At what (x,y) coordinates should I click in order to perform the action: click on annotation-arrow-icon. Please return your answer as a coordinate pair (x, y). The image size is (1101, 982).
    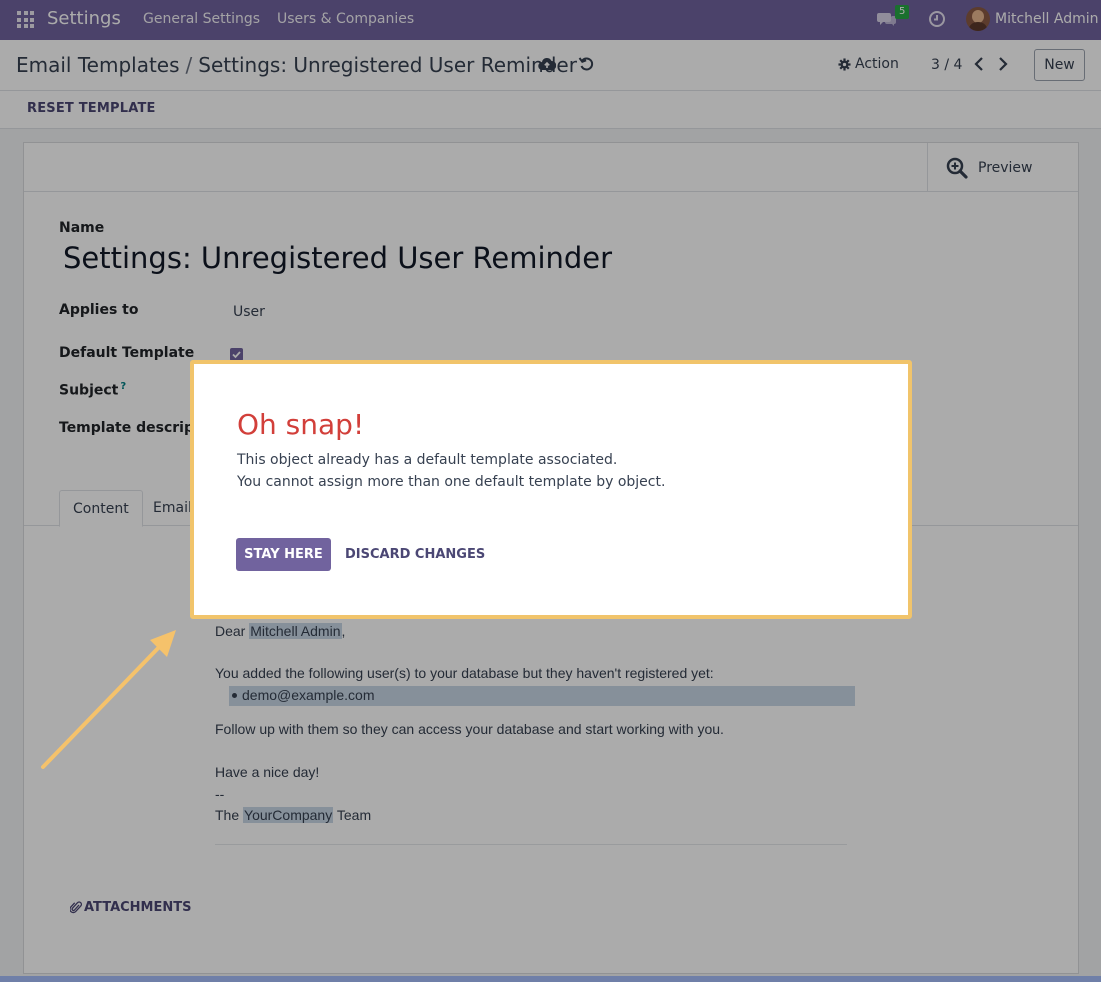
    Looking at the image, I should click on (108, 699).